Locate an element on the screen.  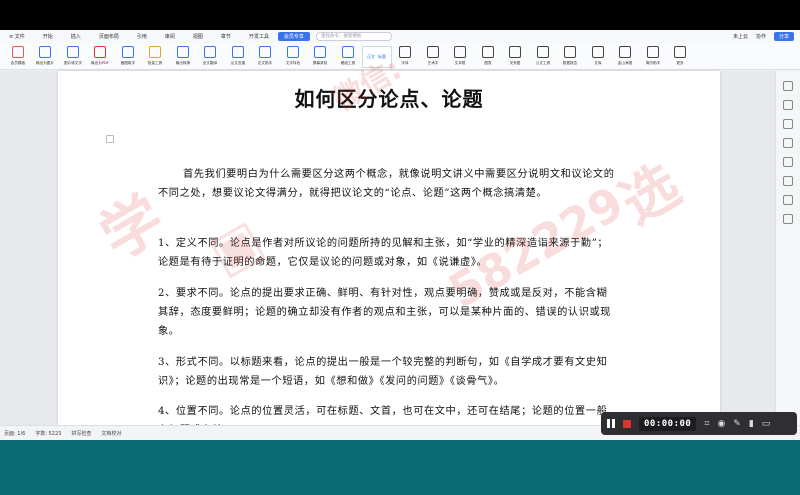
library-icon is located at coordinates (597, 52).